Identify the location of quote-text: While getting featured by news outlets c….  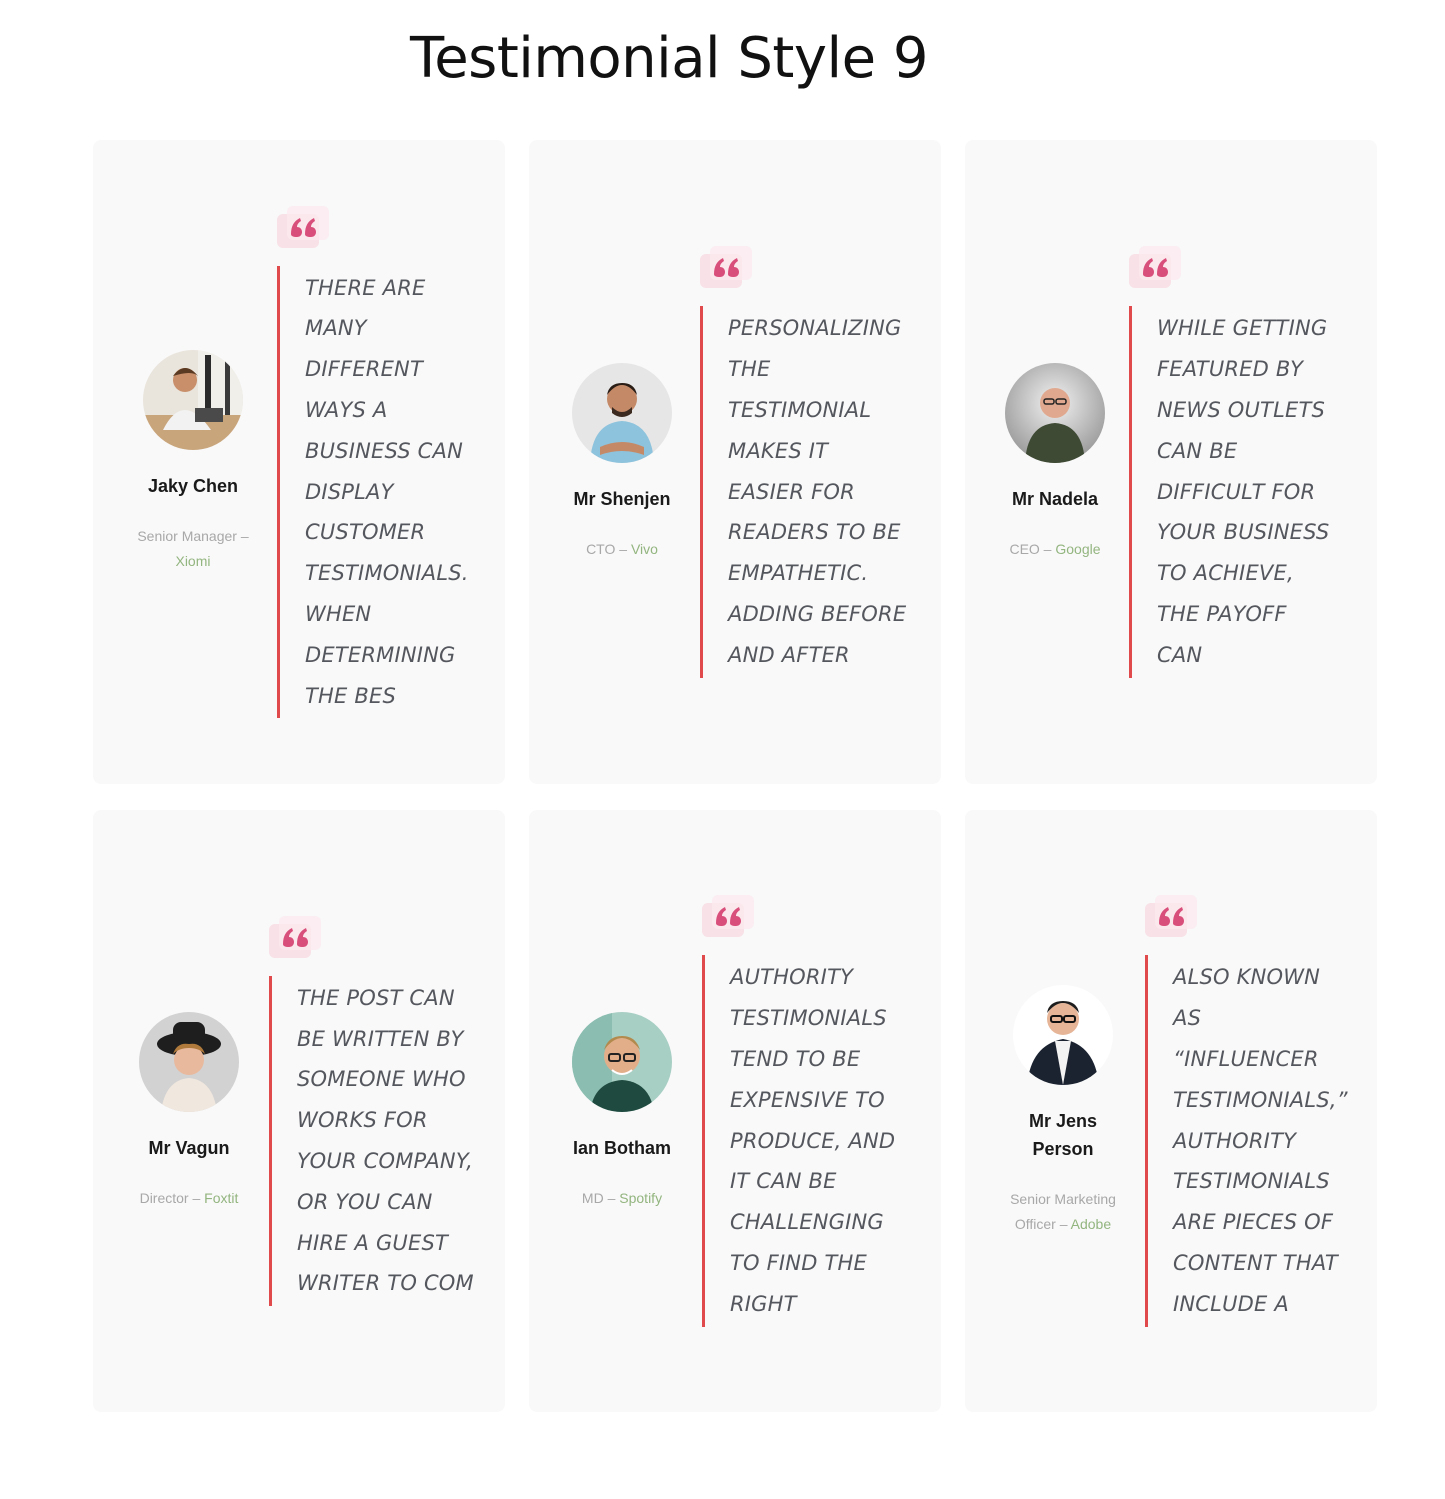
(1233, 492).